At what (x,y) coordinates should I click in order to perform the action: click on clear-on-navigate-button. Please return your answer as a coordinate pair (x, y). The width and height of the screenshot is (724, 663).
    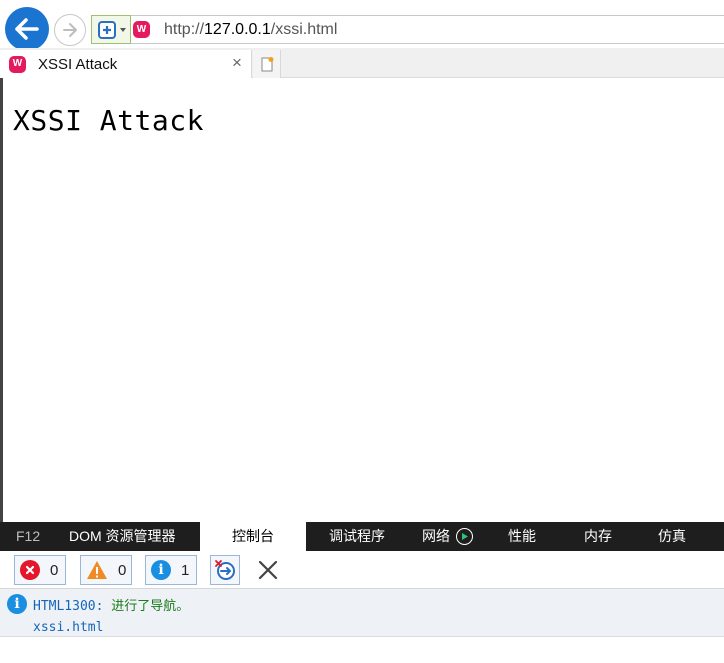
    Looking at the image, I should click on (225, 570).